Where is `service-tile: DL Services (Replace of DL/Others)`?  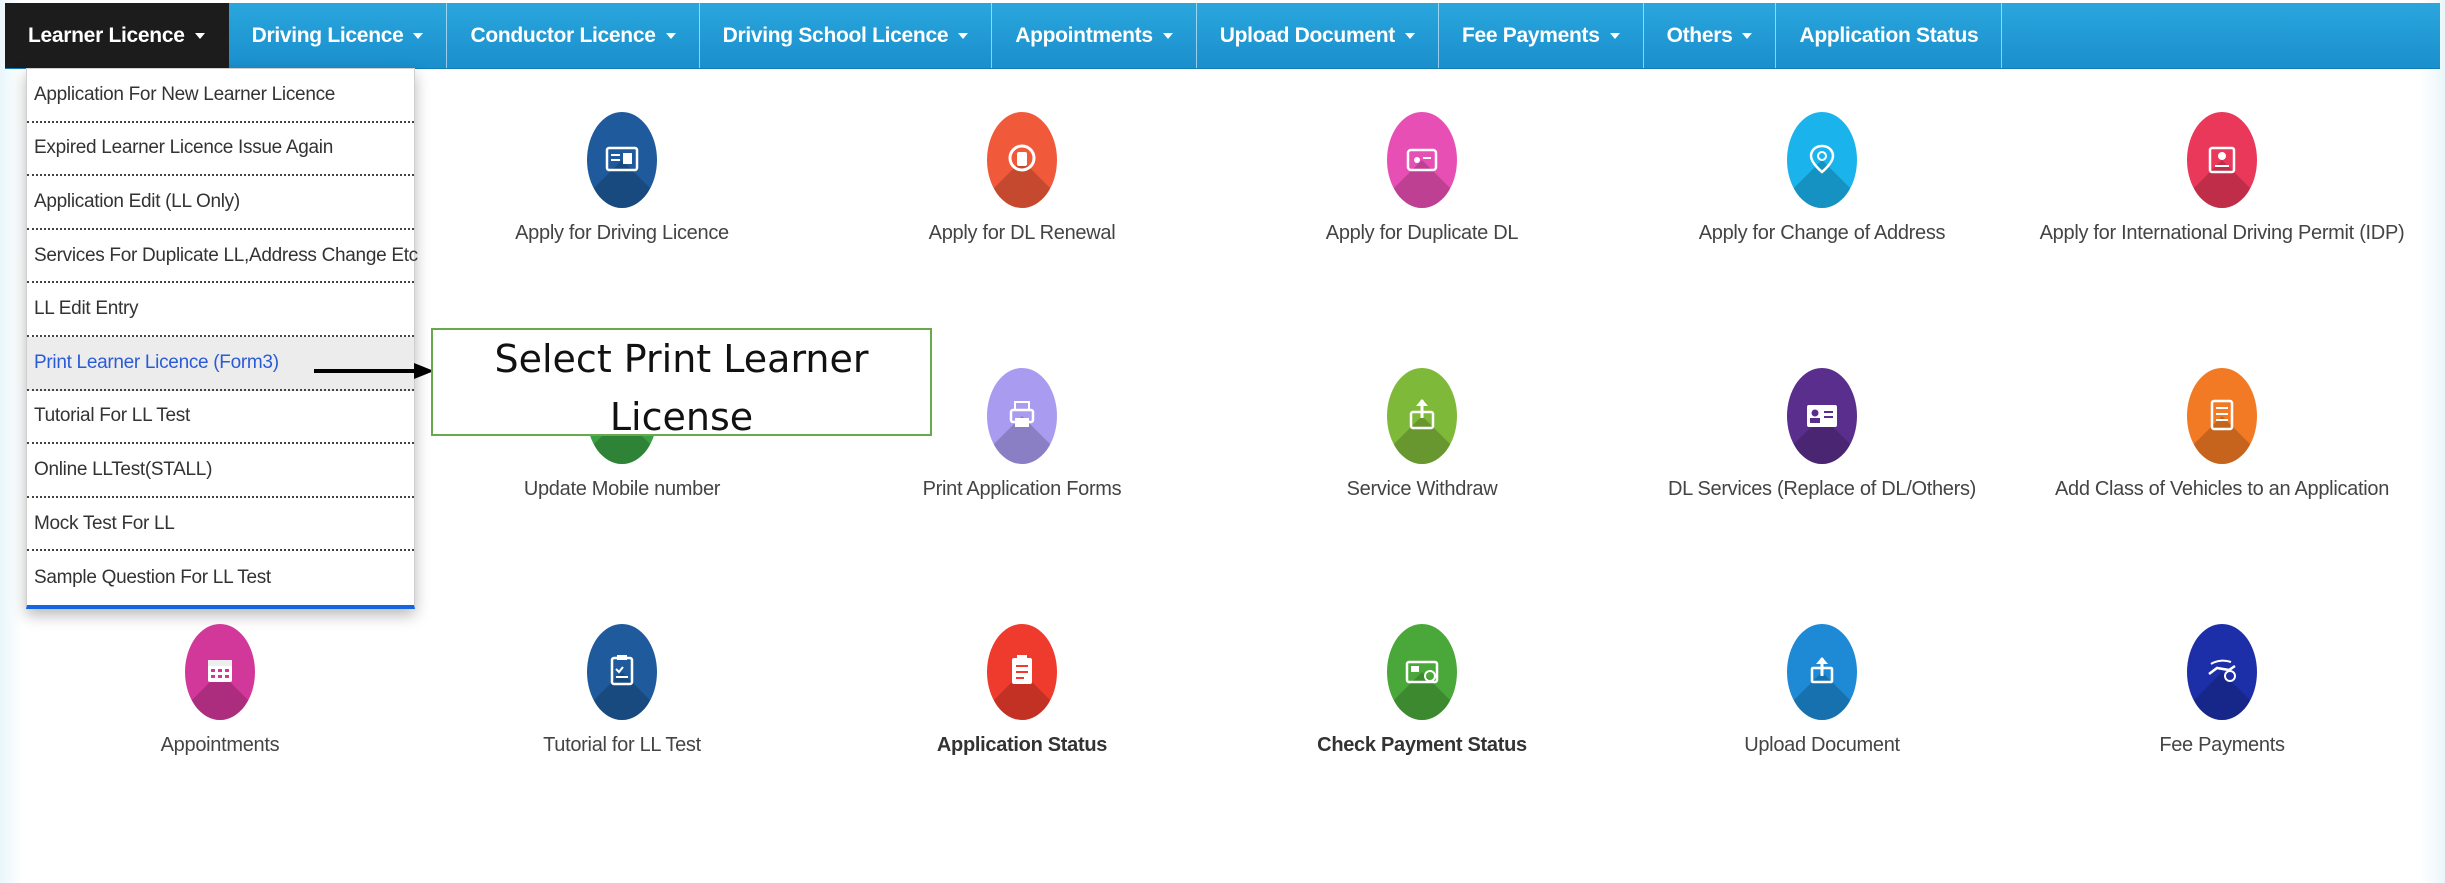 service-tile: DL Services (Replace of DL/Others) is located at coordinates (1822, 434).